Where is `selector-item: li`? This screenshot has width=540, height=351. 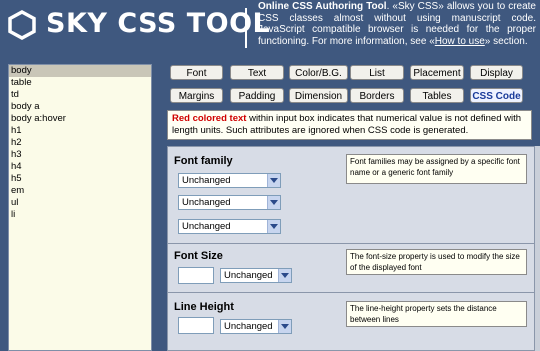 selector-item: li is located at coordinates (80, 215).